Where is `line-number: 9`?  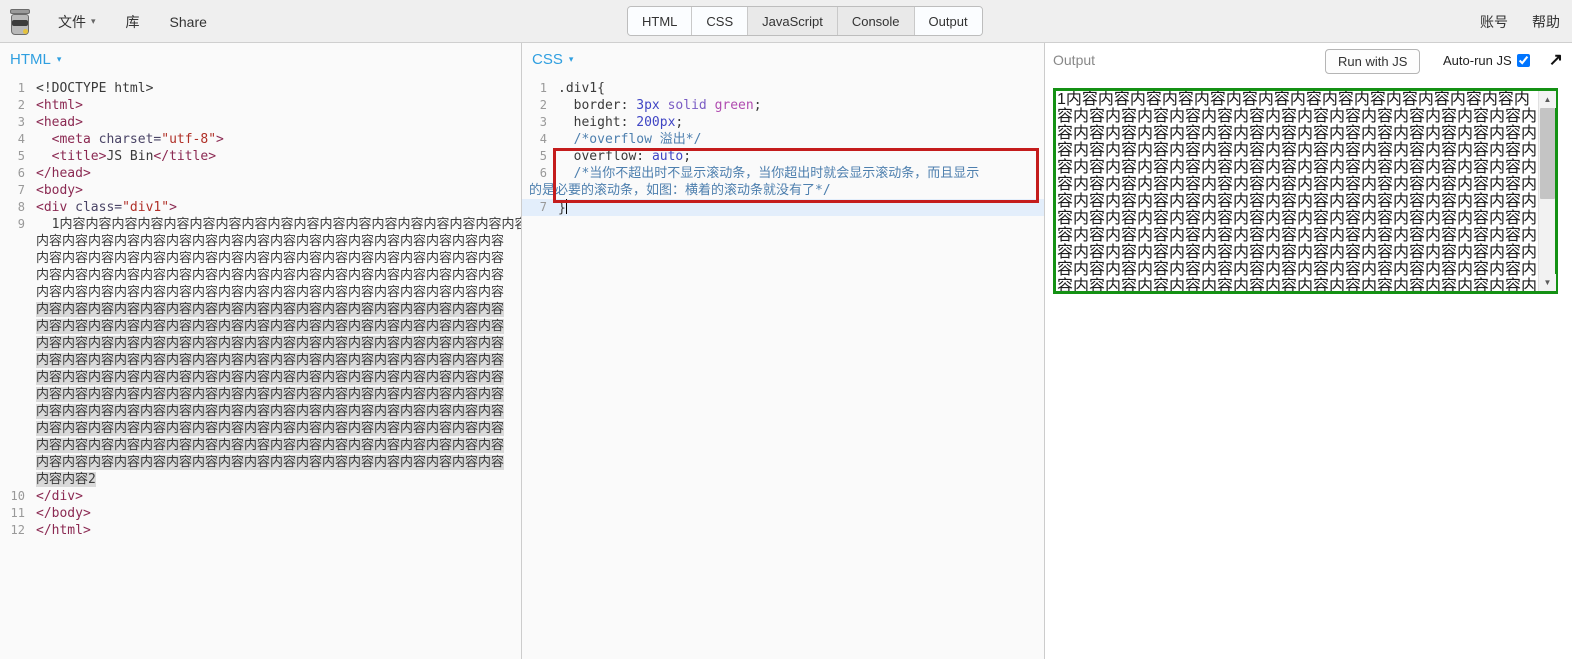
line-number: 9 is located at coordinates (21, 224).